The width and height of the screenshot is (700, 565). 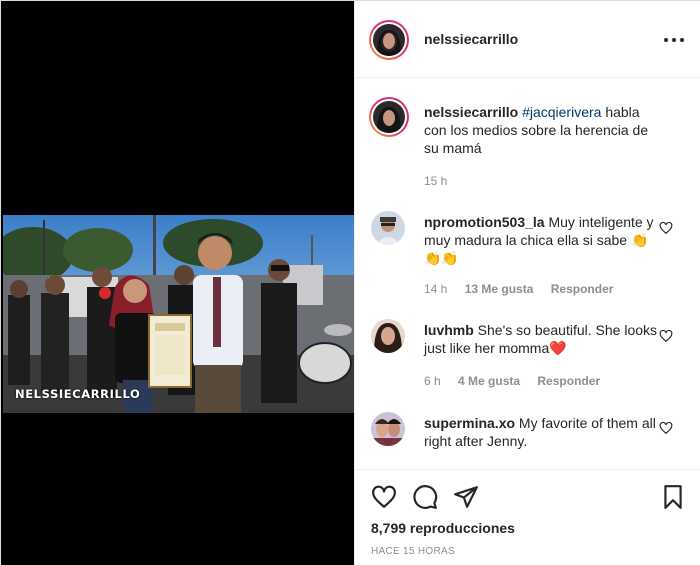 What do you see at coordinates (471, 39) in the screenshot?
I see `author-username: nelssiecarrillo` at bounding box center [471, 39].